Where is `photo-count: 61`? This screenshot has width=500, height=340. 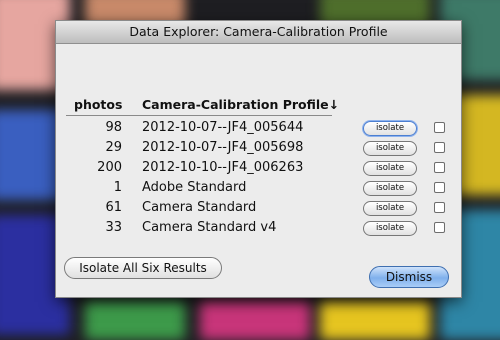
photo-count: 61 is located at coordinates (113, 207).